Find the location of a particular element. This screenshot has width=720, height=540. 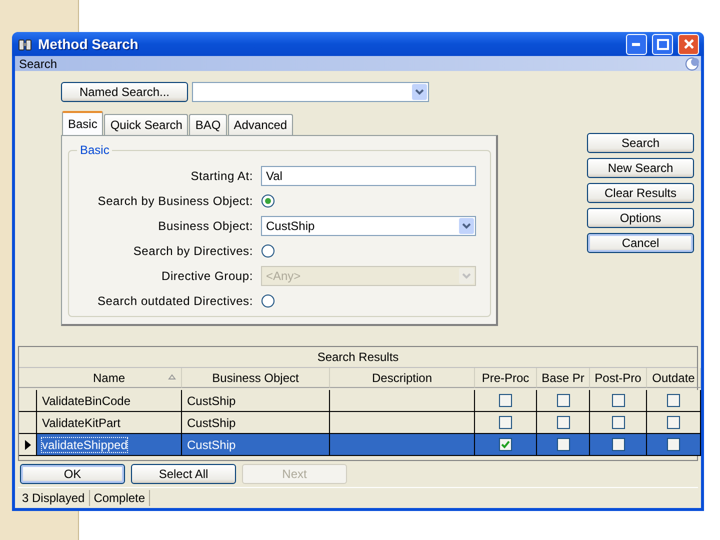

window-title: Method Search is located at coordinates (88, 44).